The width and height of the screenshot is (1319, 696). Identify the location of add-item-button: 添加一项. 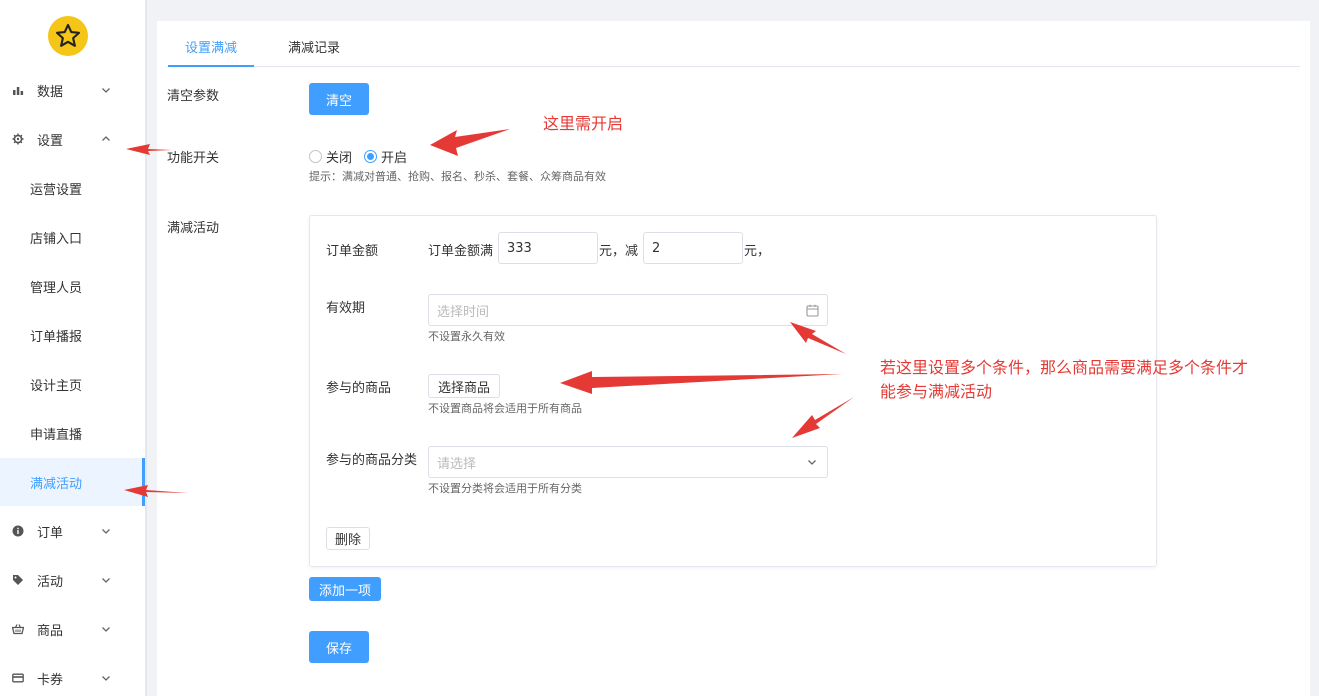
(345, 589).